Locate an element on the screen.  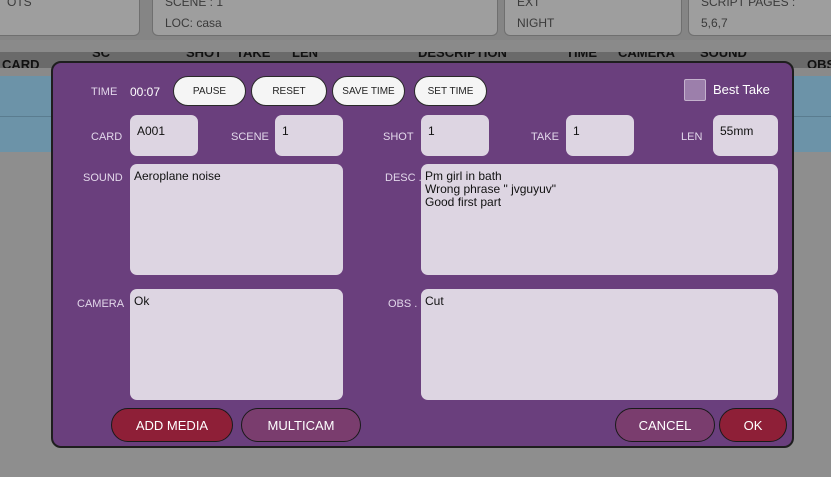
column-header-card: CARD is located at coordinates (21, 62).